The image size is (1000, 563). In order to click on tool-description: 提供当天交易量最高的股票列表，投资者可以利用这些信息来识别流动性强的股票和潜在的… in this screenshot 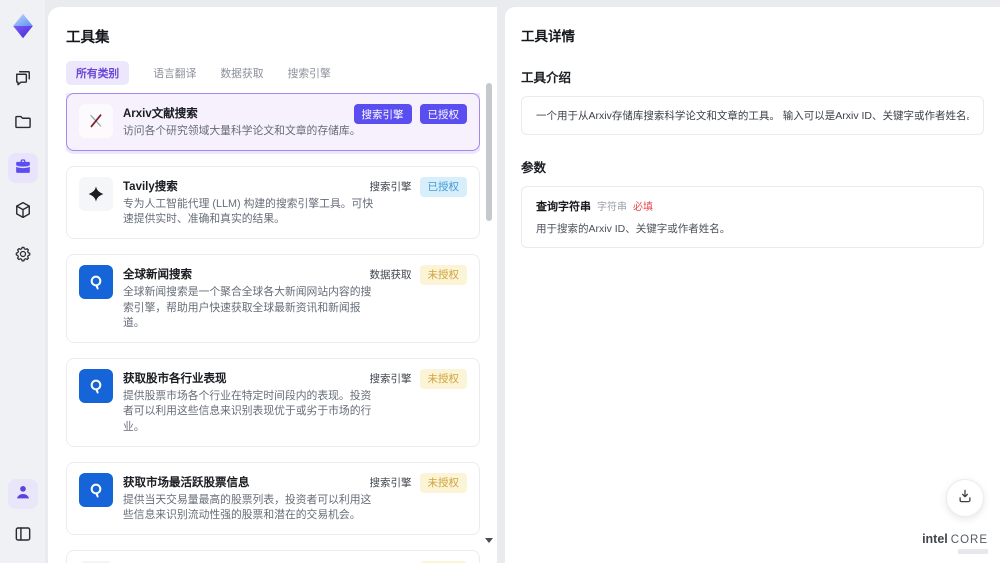, I will do `click(247, 507)`.